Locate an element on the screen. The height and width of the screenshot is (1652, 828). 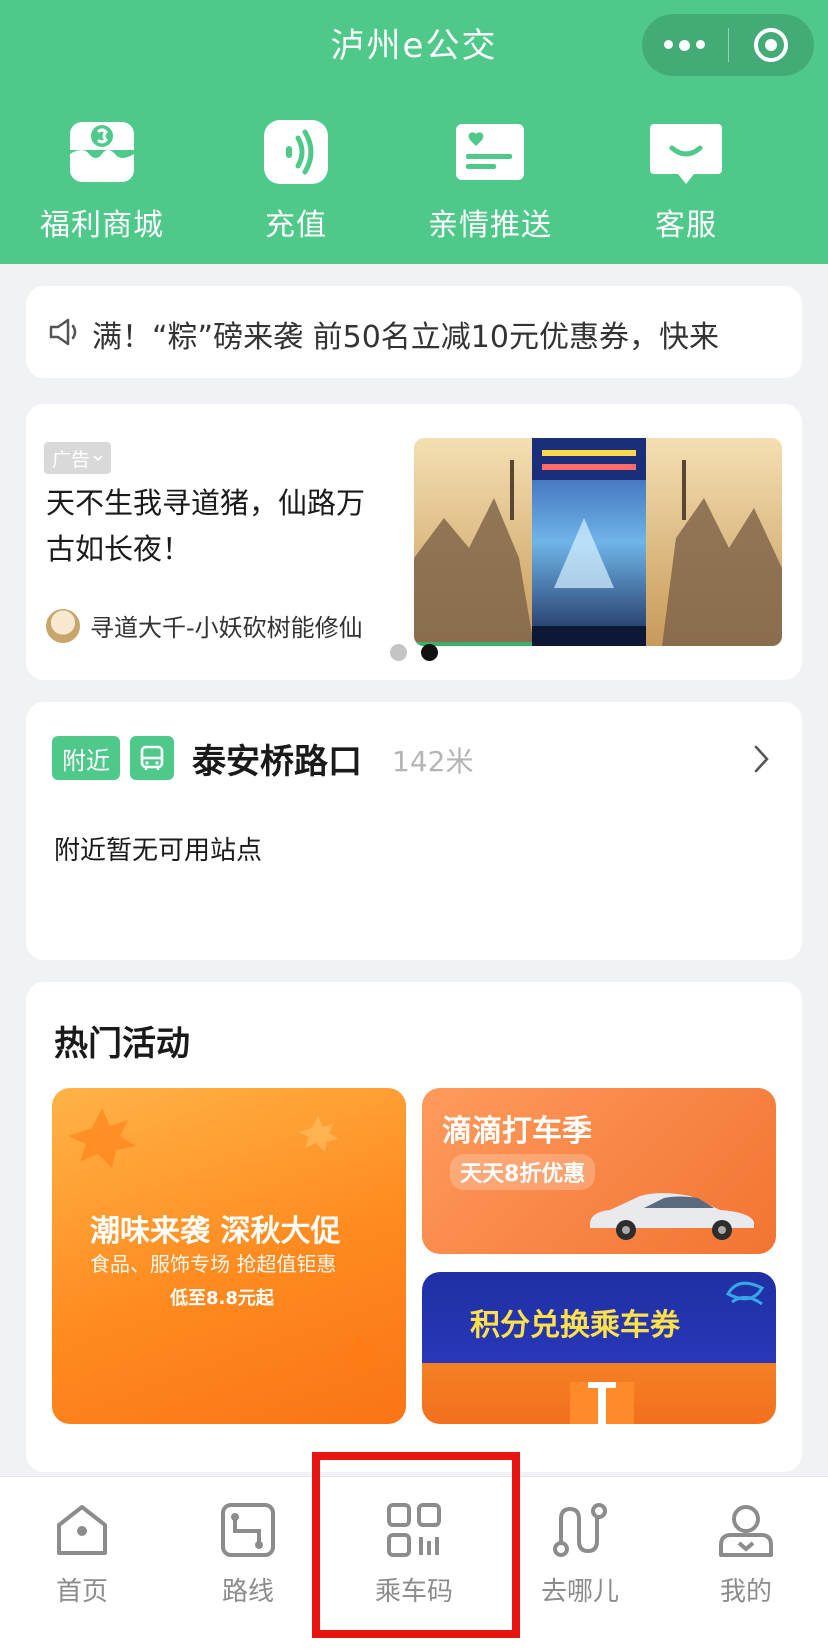
home-icon is located at coordinates (82, 1530).